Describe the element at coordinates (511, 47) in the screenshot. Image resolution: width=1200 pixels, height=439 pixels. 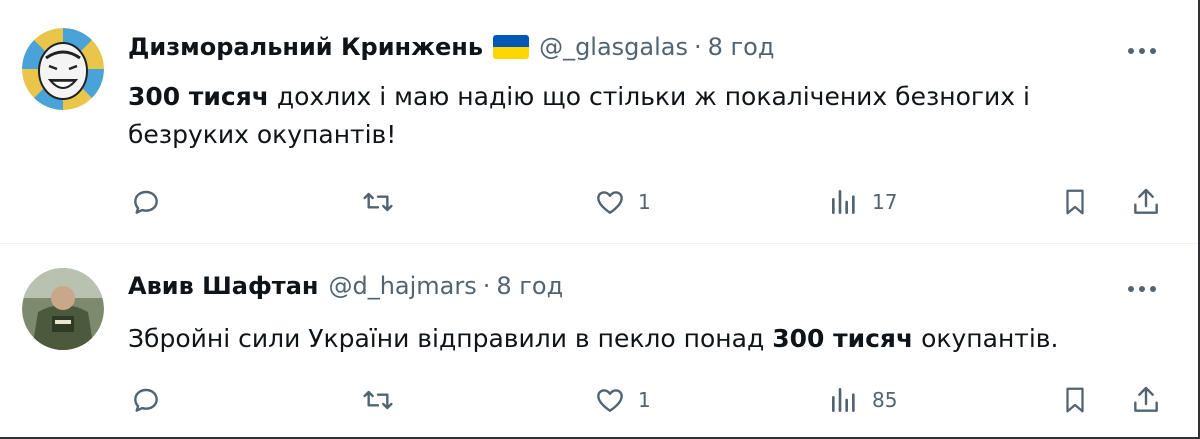
I see `ukraine-flag-icon` at that location.